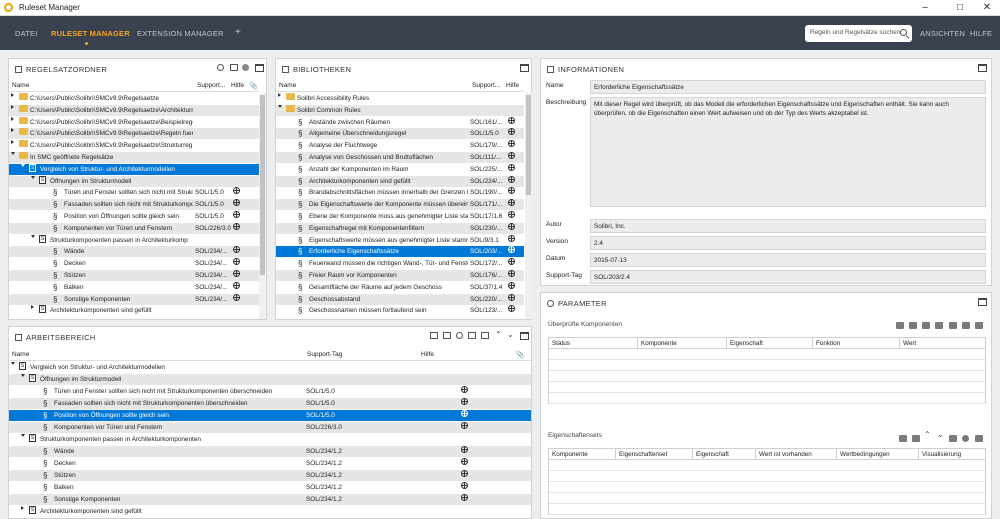  I want to click on tree-row: § Decken SOL/234/1.2, so click(270, 463).